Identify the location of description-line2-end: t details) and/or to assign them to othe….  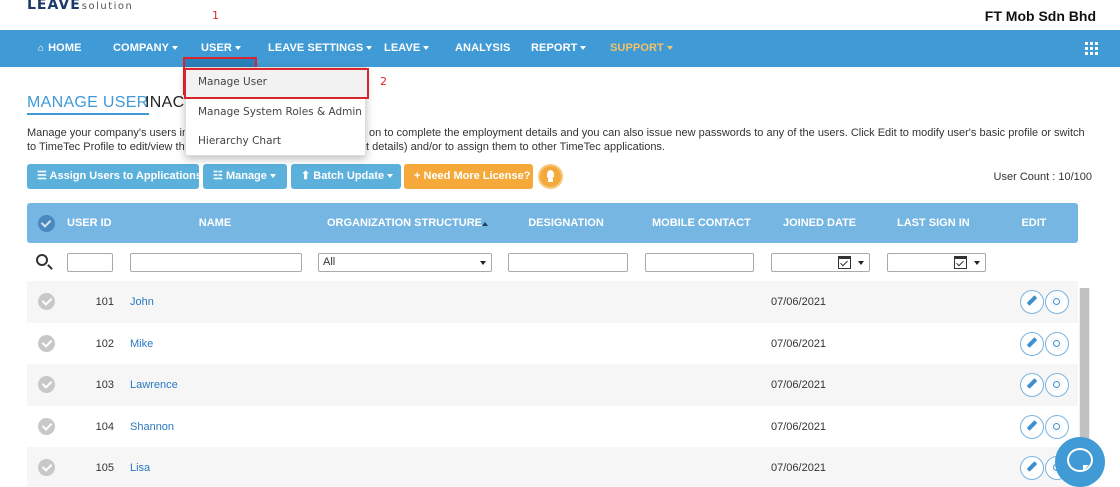
(515, 147).